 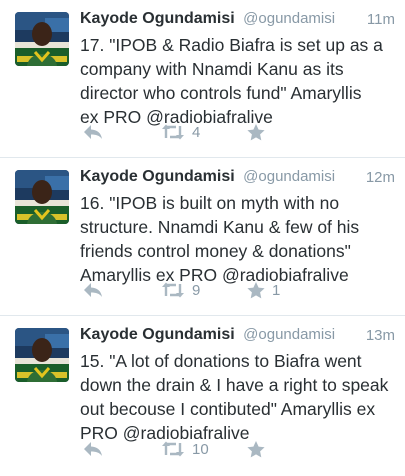 I want to click on timestamp: 12m, so click(x=380, y=177).